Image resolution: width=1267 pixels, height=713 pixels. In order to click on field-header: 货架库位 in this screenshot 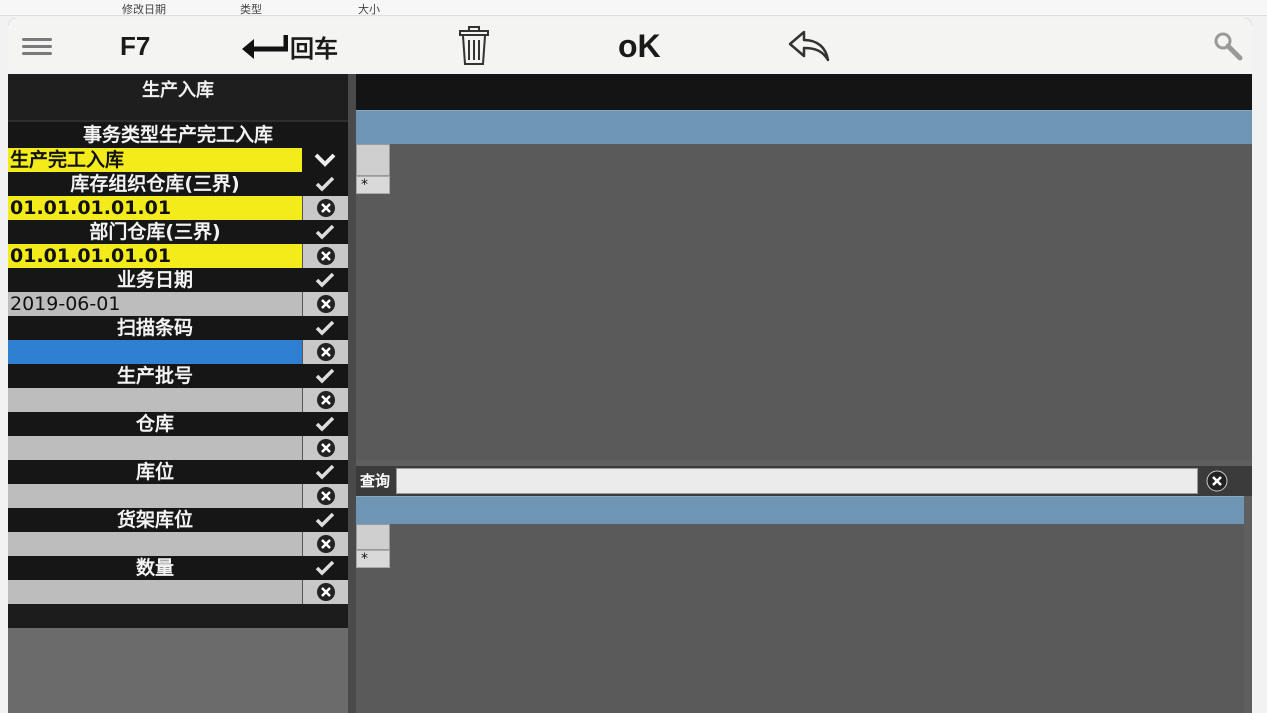, I will do `click(178, 520)`.